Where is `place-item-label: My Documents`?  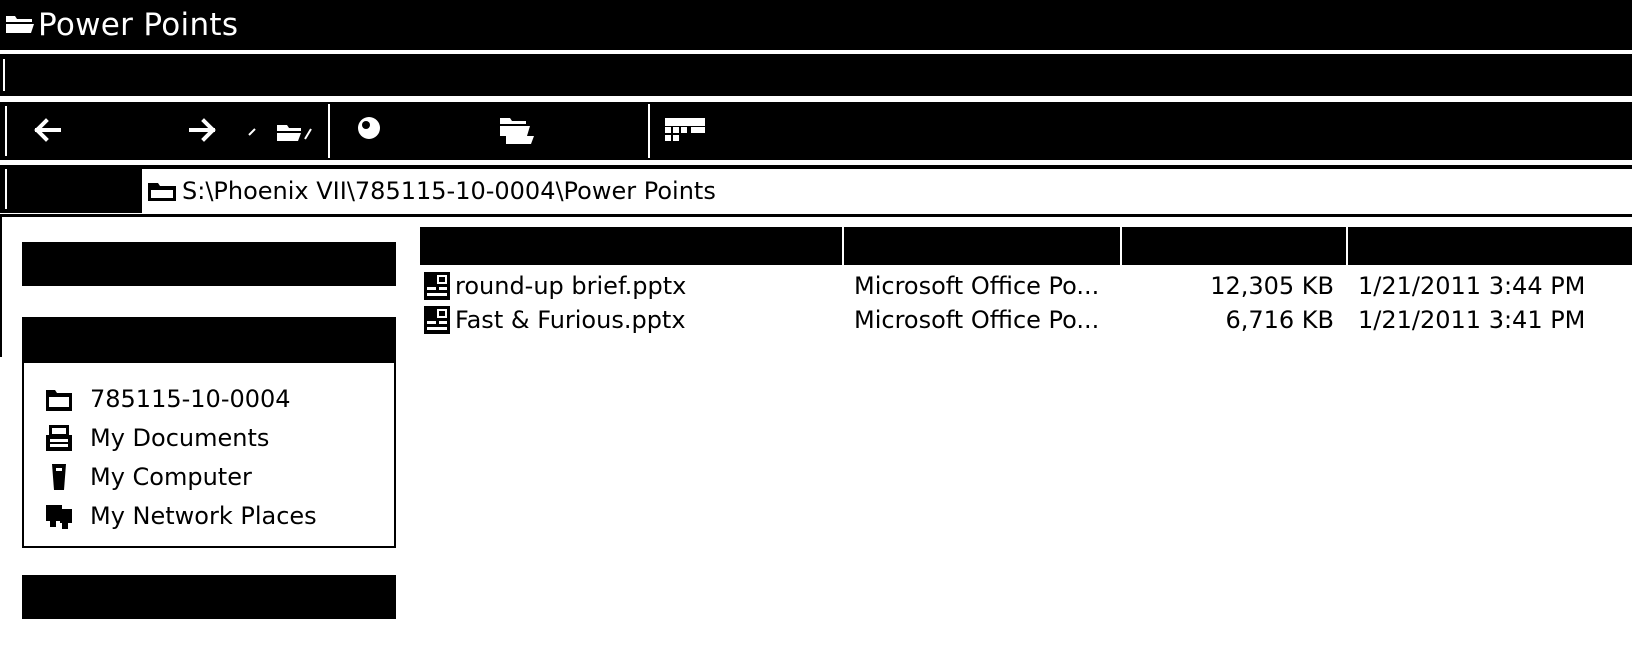 place-item-label: My Documents is located at coordinates (180, 437).